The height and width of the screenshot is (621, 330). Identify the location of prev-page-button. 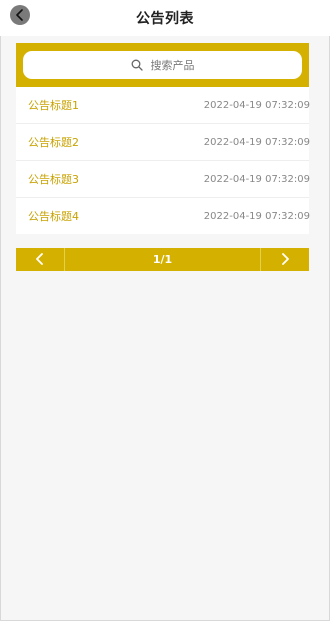
(40, 259).